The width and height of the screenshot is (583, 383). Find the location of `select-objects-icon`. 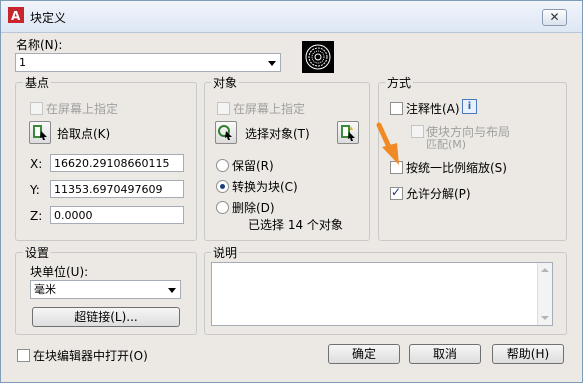

select-objects-icon is located at coordinates (225, 132).